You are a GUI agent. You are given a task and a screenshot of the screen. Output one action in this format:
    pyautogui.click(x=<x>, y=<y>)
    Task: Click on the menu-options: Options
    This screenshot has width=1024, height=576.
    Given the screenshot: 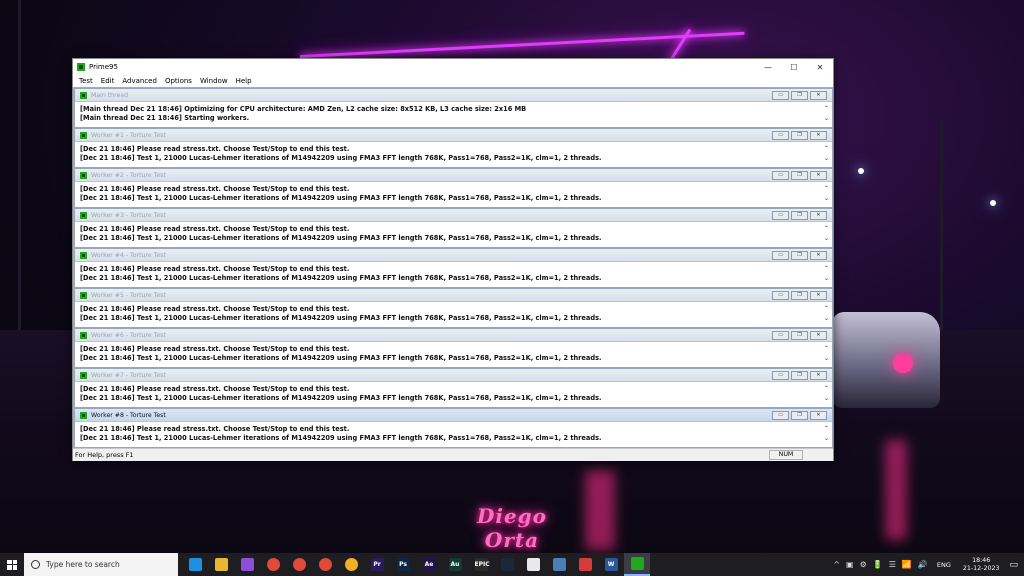 What is the action you would take?
    pyautogui.click(x=178, y=81)
    